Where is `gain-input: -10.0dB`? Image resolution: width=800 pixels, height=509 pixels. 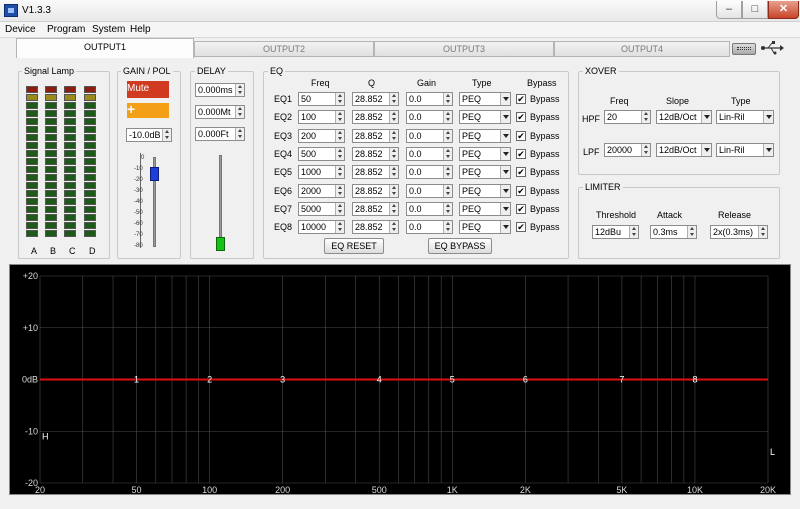 gain-input: -10.0dB is located at coordinates (149, 135).